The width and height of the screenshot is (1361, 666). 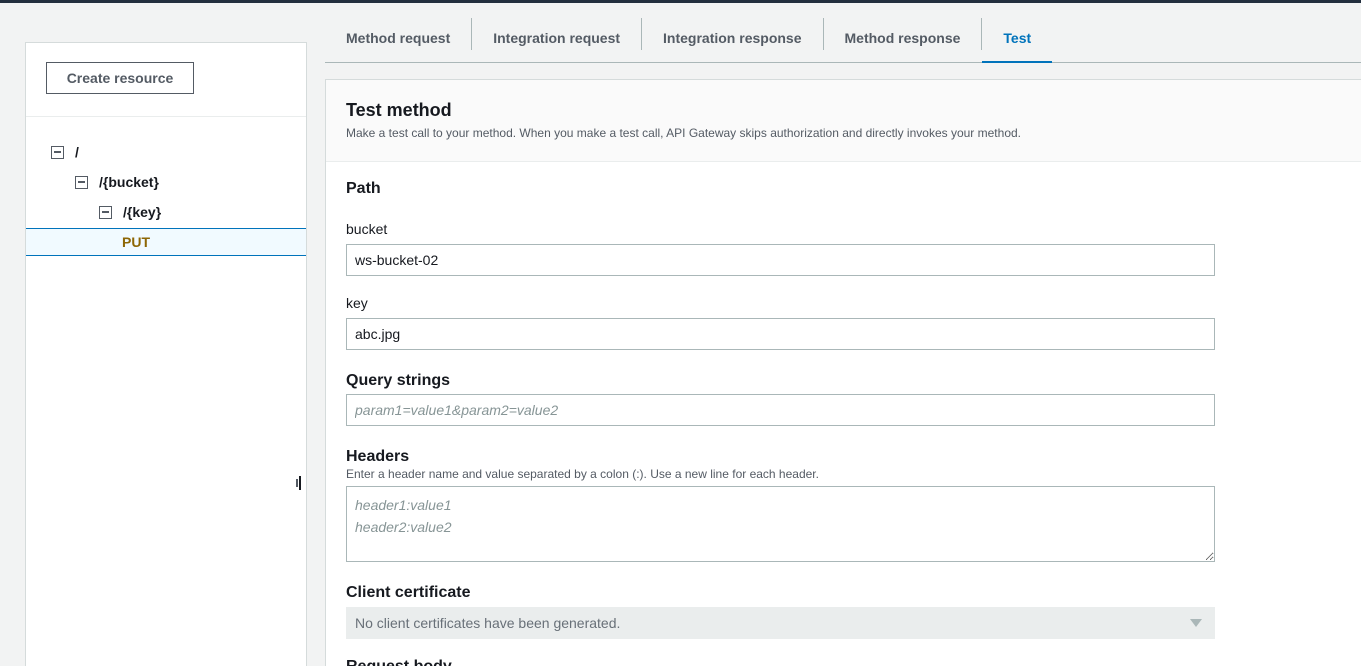 What do you see at coordinates (780, 410) in the screenshot?
I see `query-strings-input` at bounding box center [780, 410].